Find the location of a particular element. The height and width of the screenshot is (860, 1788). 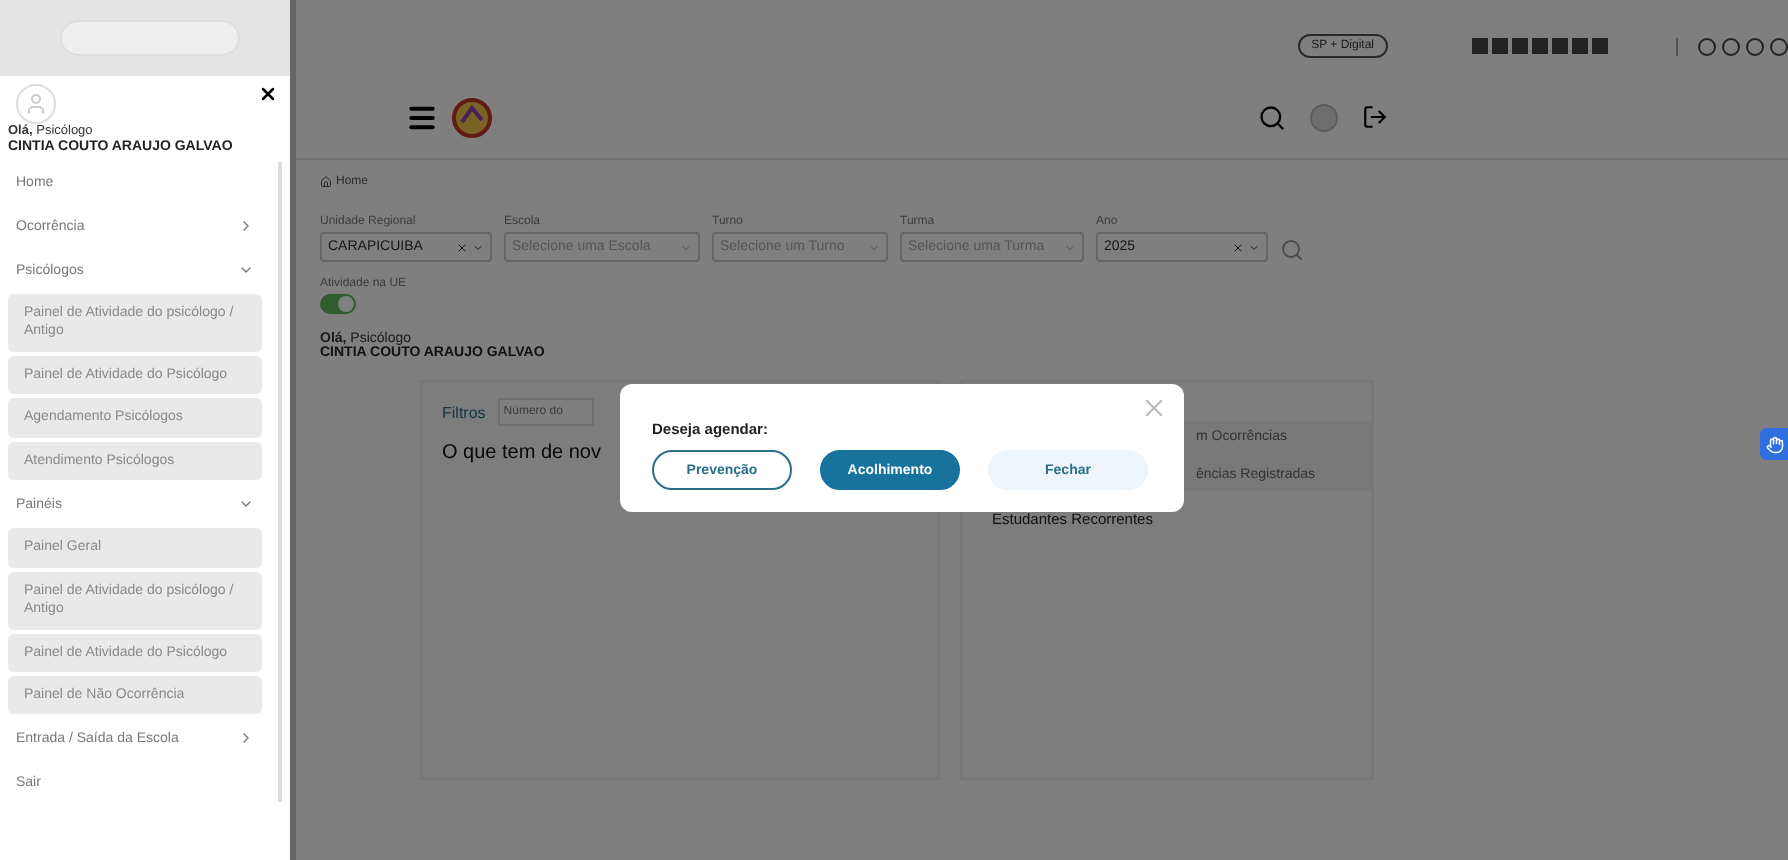

social-icons is located at coordinates (1540, 46).